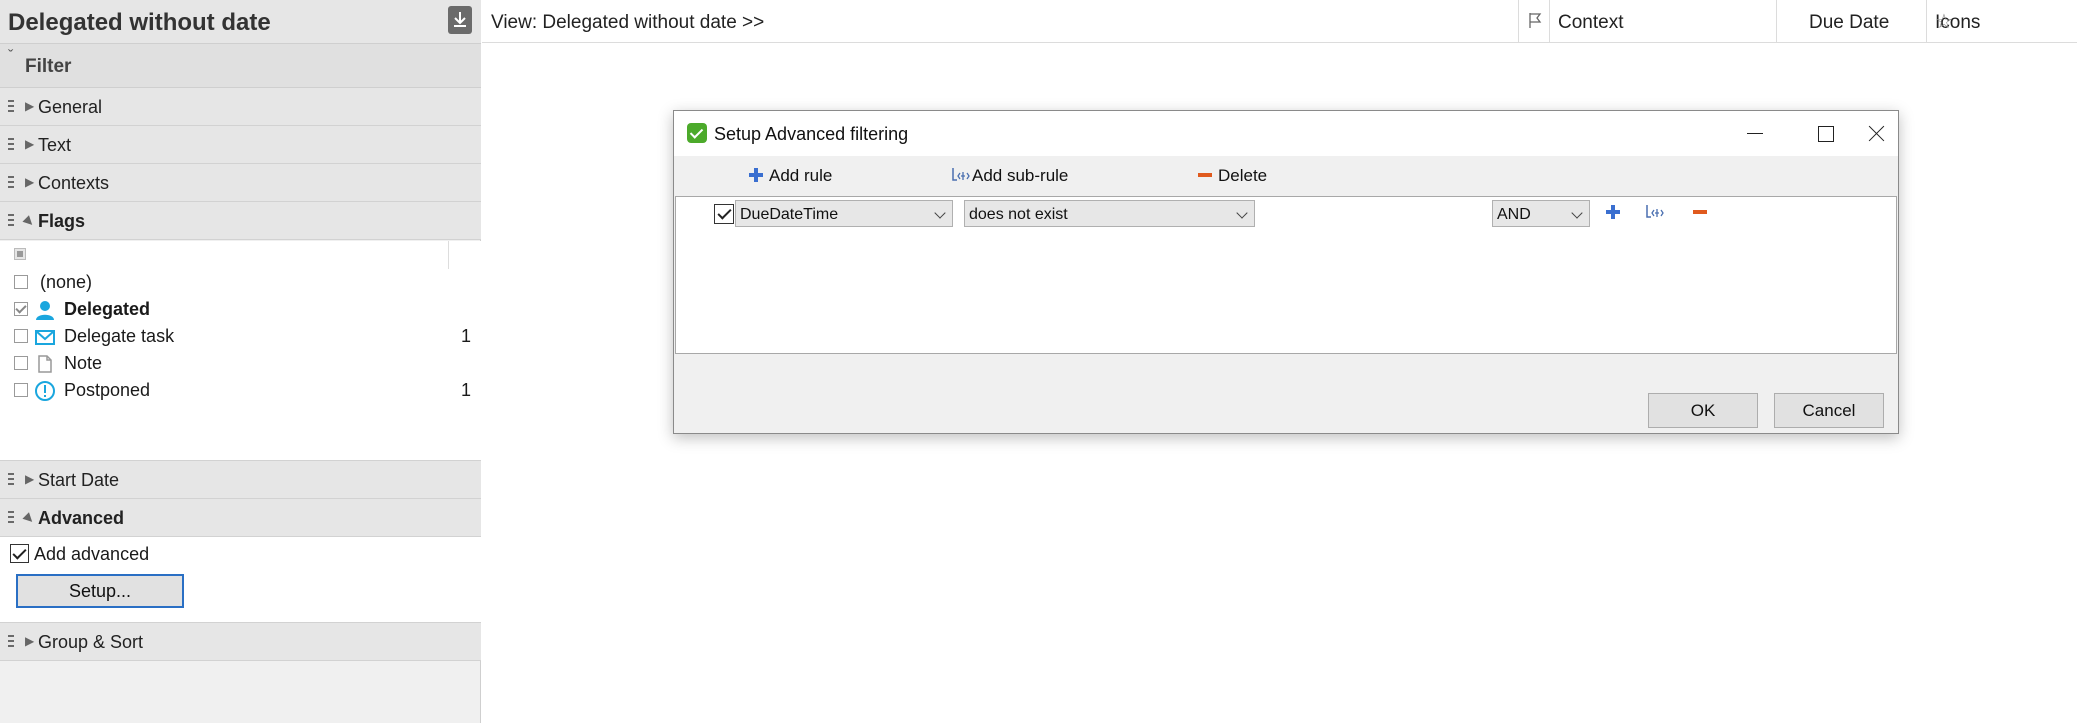  Describe the element at coordinates (1009, 176) in the screenshot. I see `add-sub-rule-button: Add sub-rule` at that location.